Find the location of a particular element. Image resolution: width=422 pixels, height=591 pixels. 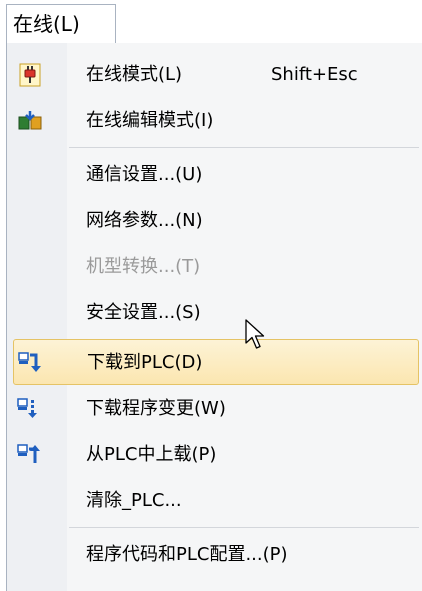

menu-item-network-parameters: 网络参数...(N) is located at coordinates (214, 221).